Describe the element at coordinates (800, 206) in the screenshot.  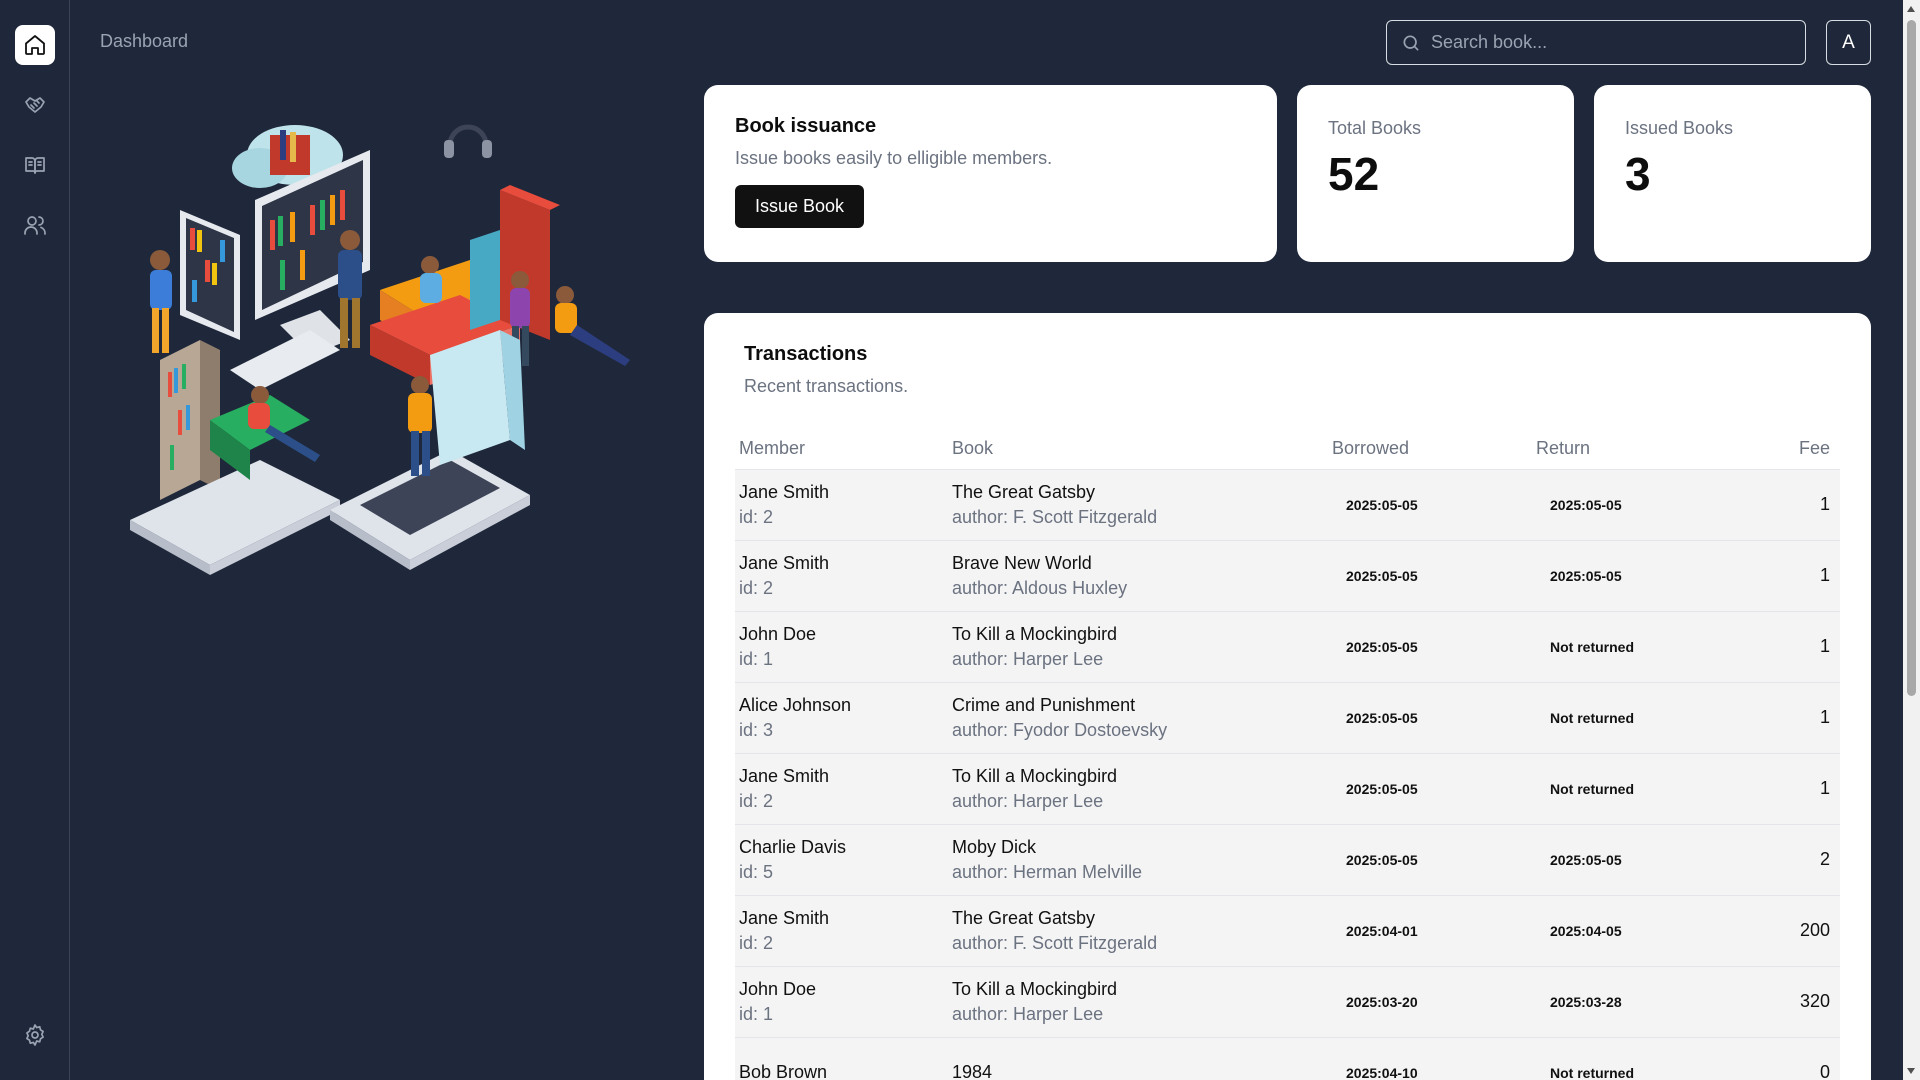
I see `issue-book-button: Issue Book` at that location.